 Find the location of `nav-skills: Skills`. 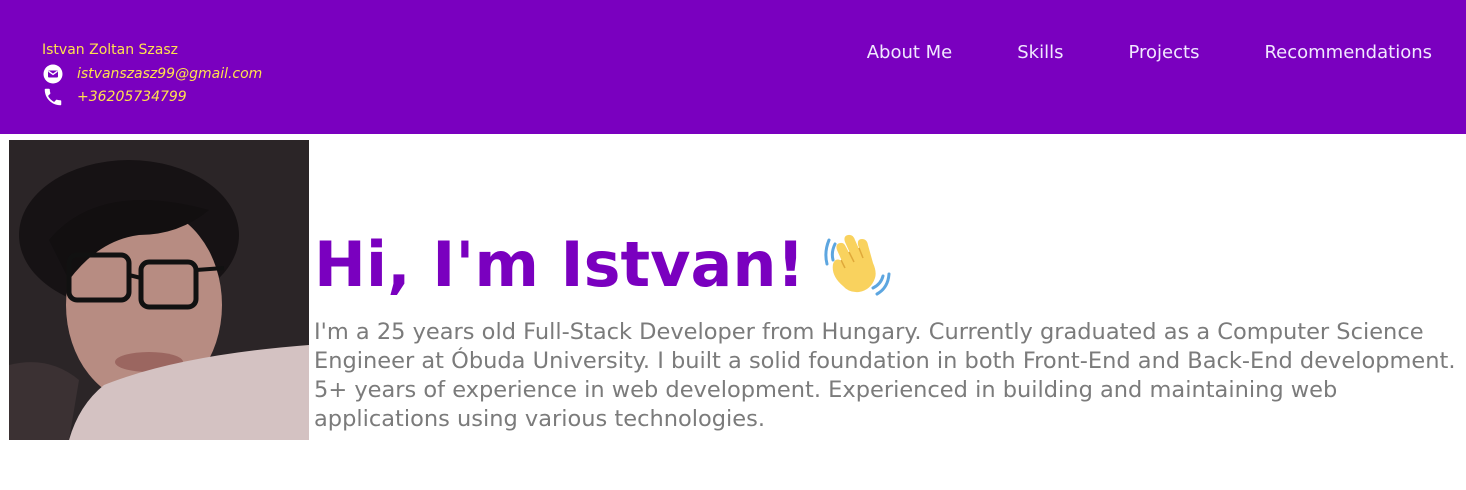

nav-skills: Skills is located at coordinates (1040, 53).